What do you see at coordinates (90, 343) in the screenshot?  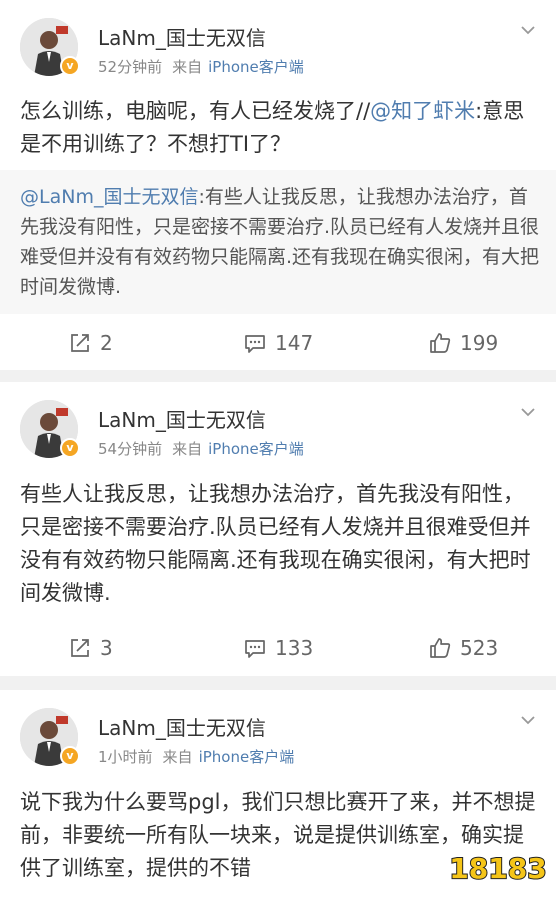 I see `repost-button: 2` at bounding box center [90, 343].